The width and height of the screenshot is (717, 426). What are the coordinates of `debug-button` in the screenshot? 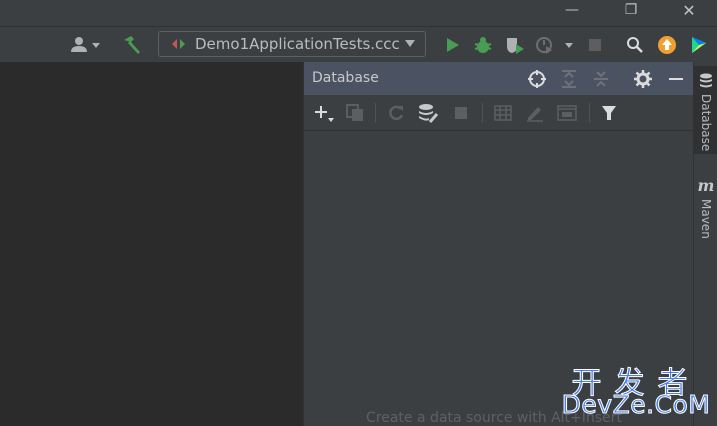 It's located at (483, 45).